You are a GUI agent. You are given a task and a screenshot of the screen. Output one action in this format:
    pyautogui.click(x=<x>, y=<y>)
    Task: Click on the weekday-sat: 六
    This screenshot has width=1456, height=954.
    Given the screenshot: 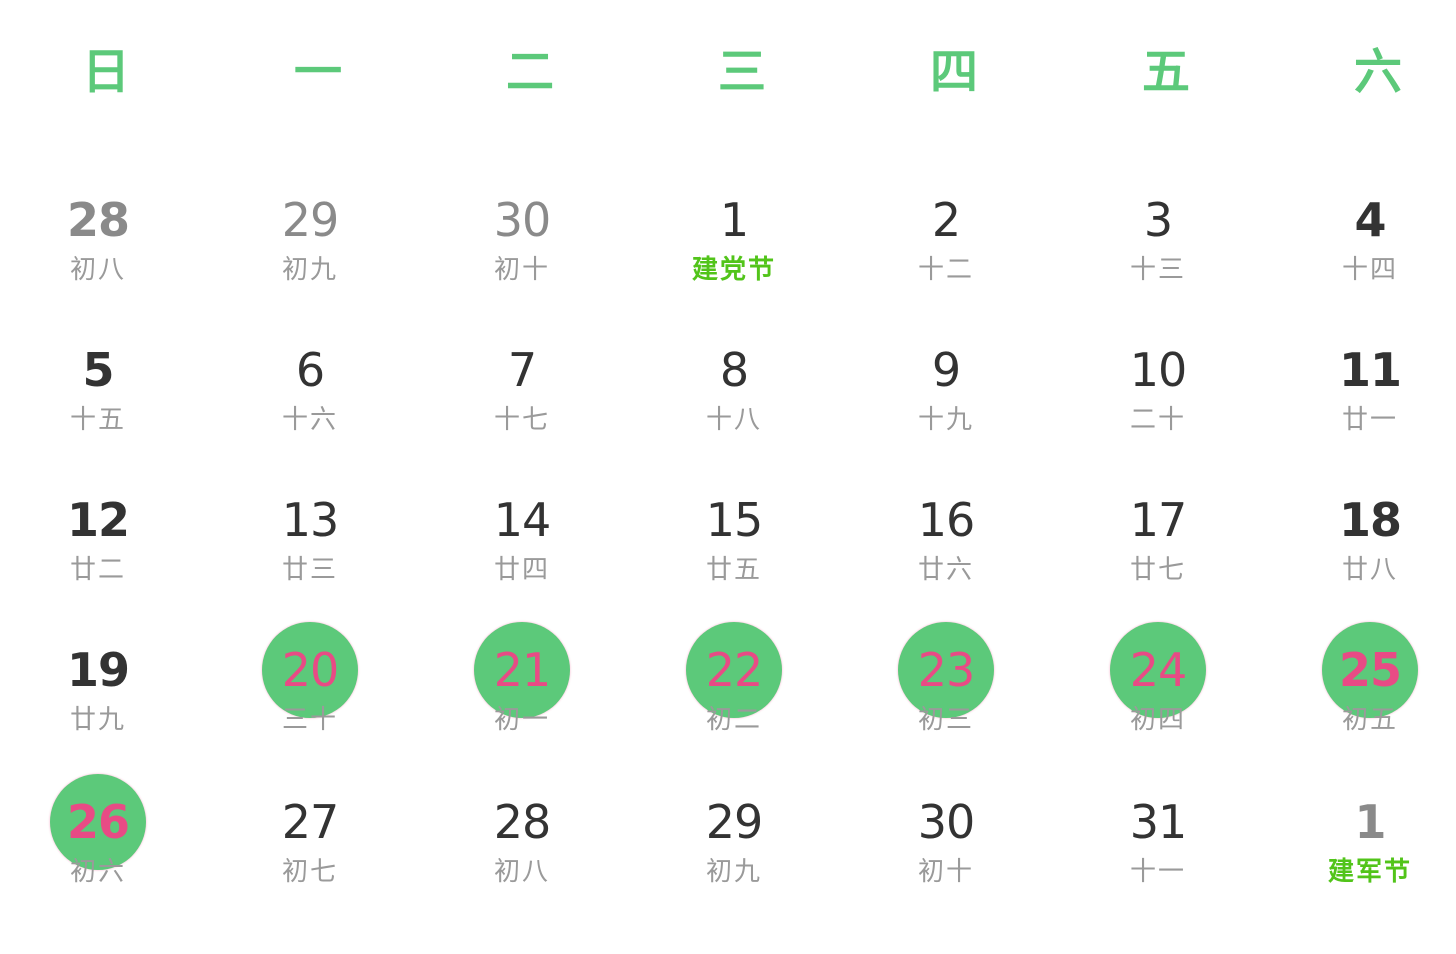 What is the action you would take?
    pyautogui.click(x=1377, y=72)
    